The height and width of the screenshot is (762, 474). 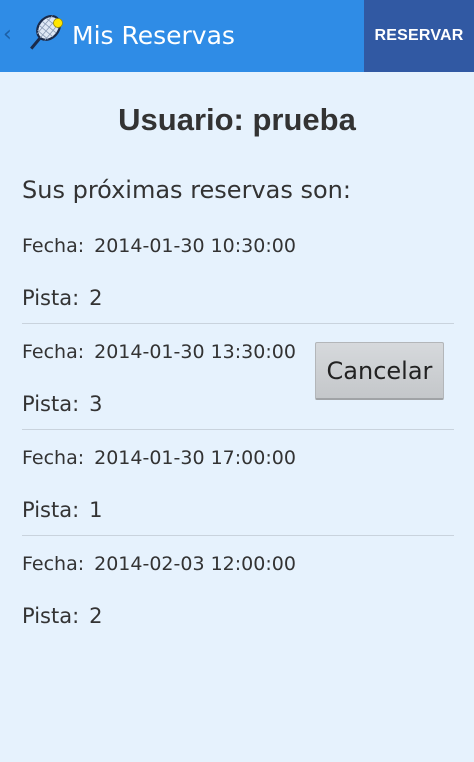 What do you see at coordinates (237, 271) in the screenshot?
I see `list-item: Fecha: 2014-01-30 10:30:00 Pista: 2` at bounding box center [237, 271].